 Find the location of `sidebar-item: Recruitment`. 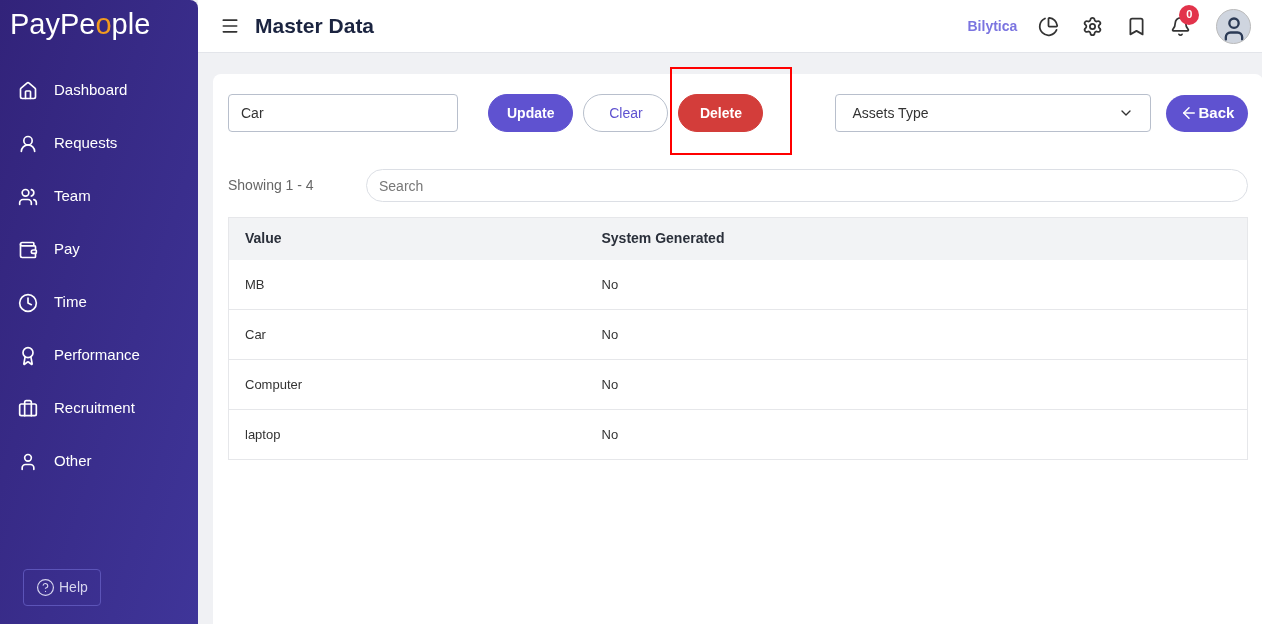

sidebar-item: Recruitment is located at coordinates (108, 408).